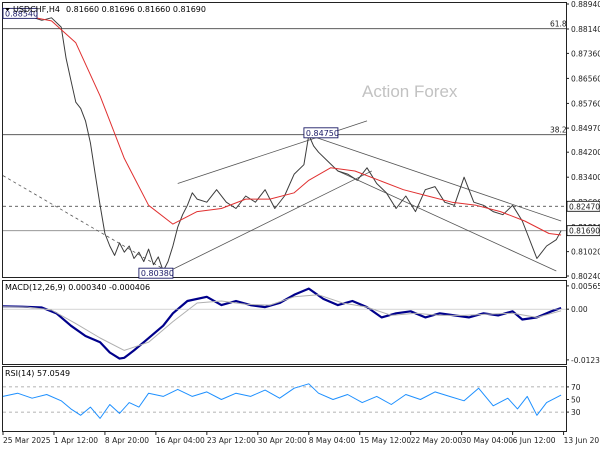 The image size is (600, 450). What do you see at coordinates (534, 440) in the screenshot?
I see `x-tick-label: 6 Jun 12:00` at bounding box center [534, 440].